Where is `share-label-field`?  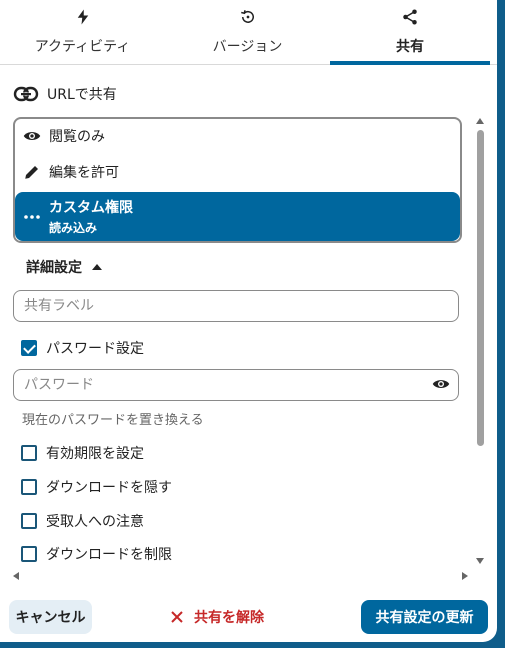
share-label-field is located at coordinates (236, 306).